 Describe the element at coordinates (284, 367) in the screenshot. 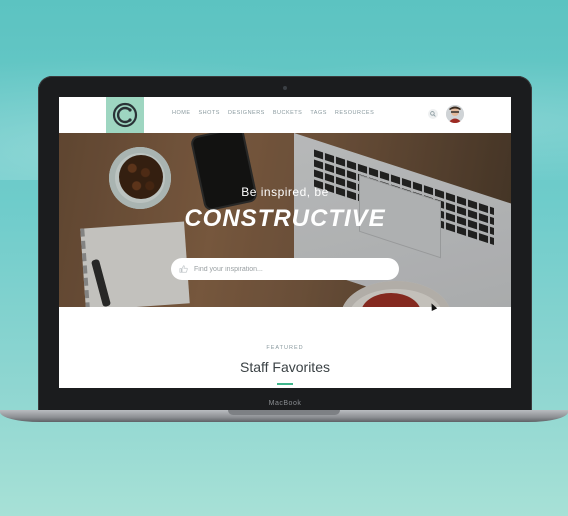

I see `featured-title: Staff Favorites` at that location.